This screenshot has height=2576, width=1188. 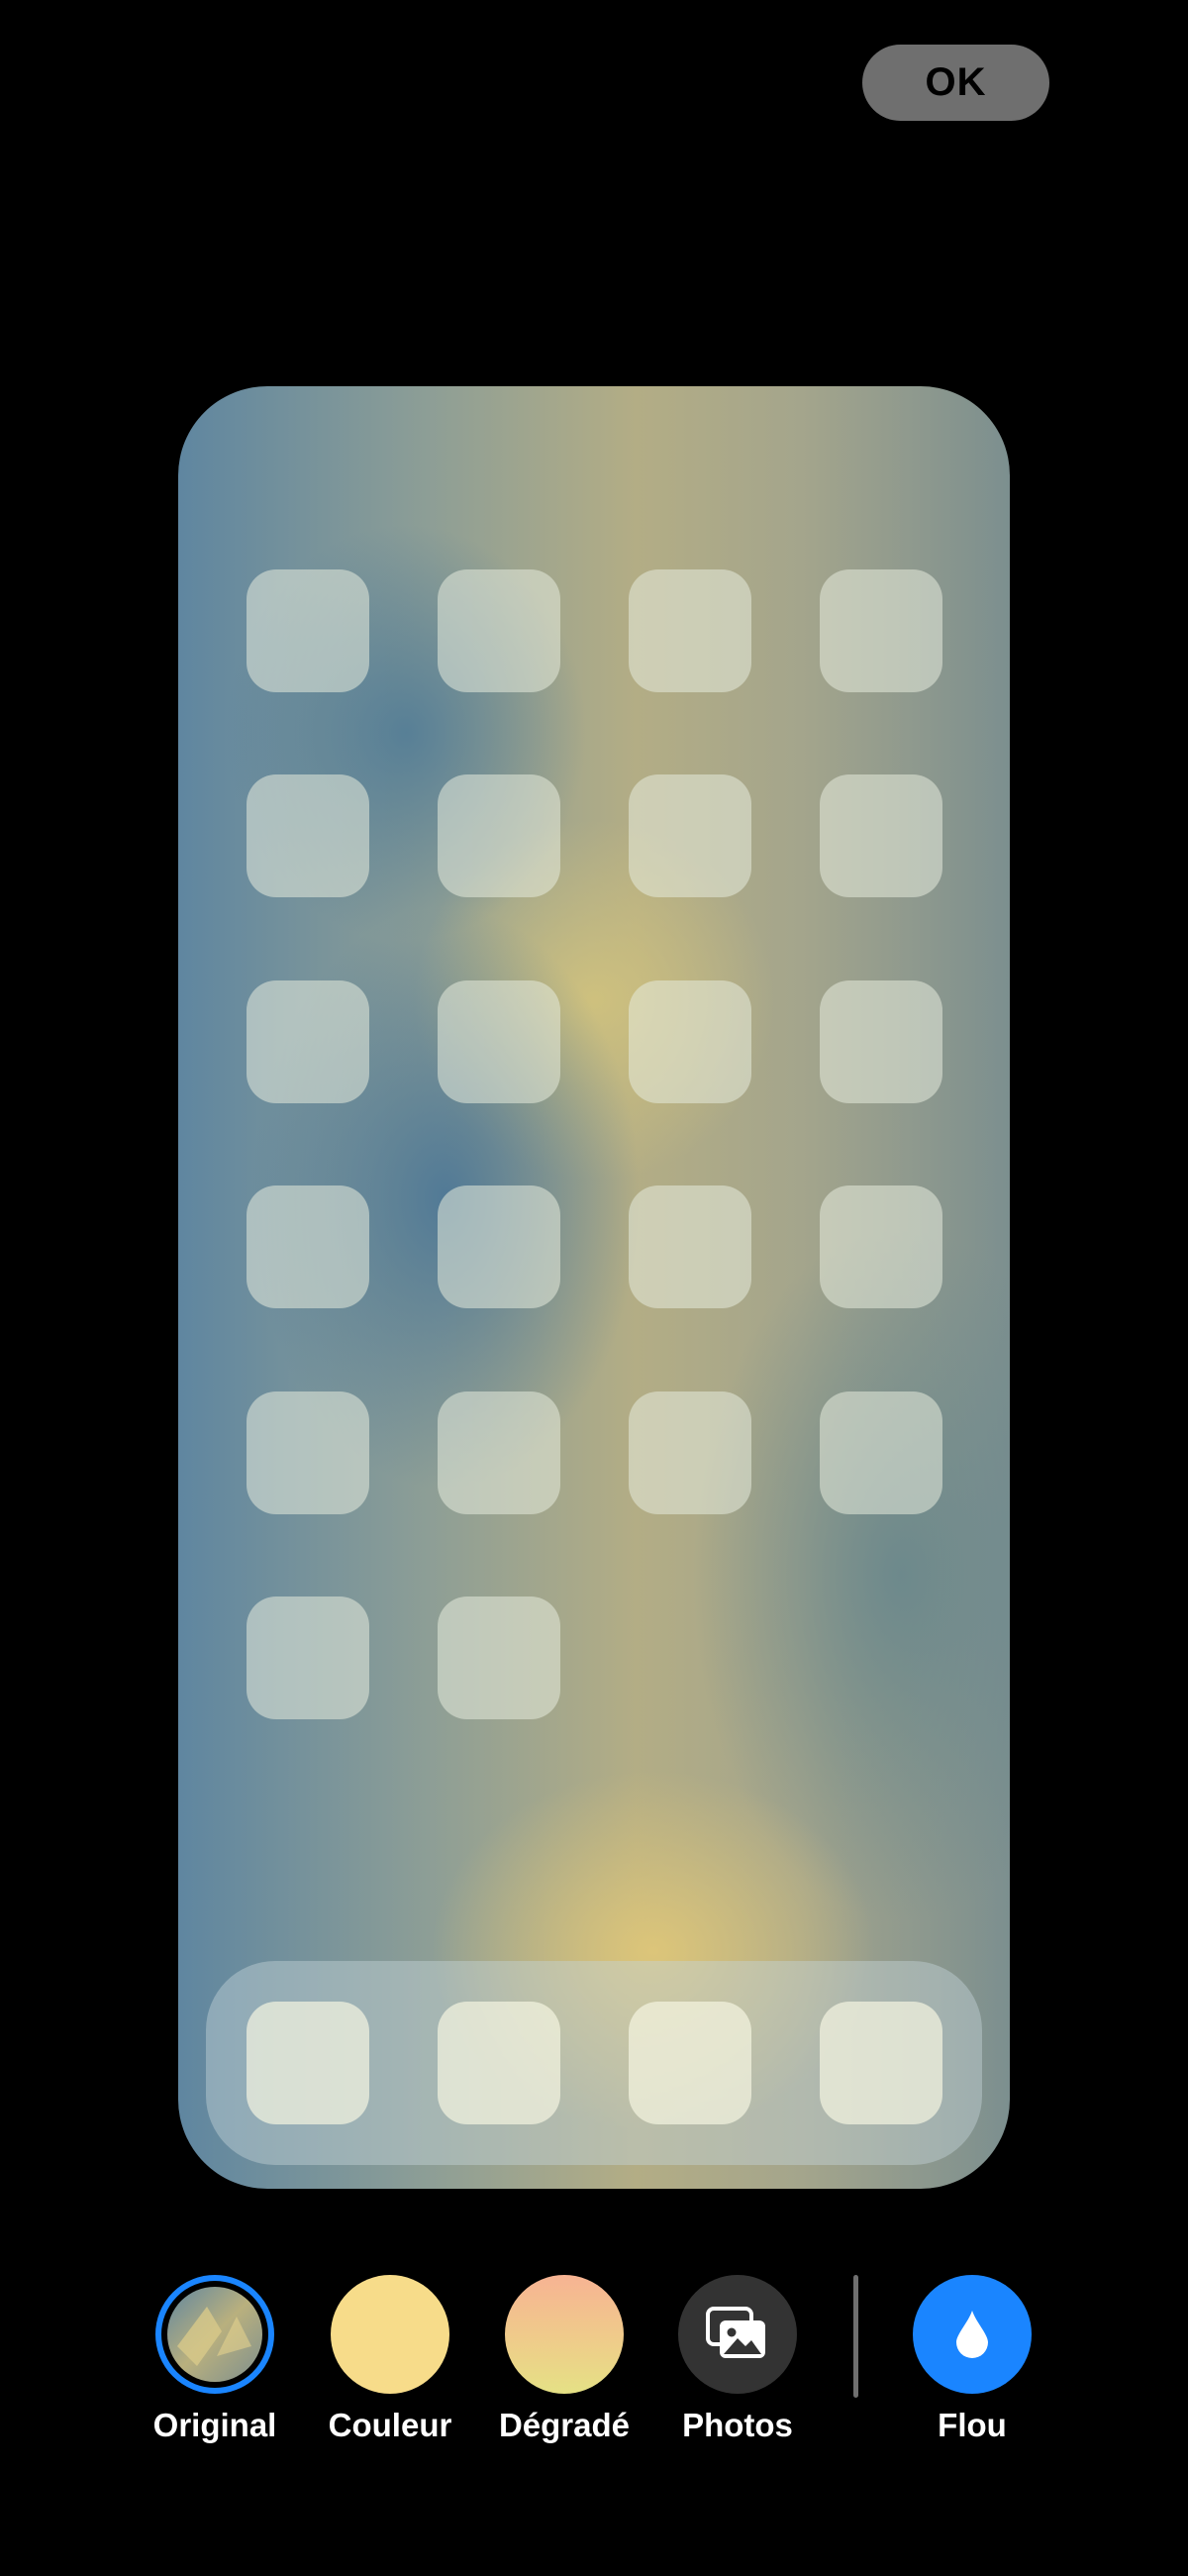 What do you see at coordinates (855, 2336) in the screenshot?
I see `toolbar-separator` at bounding box center [855, 2336].